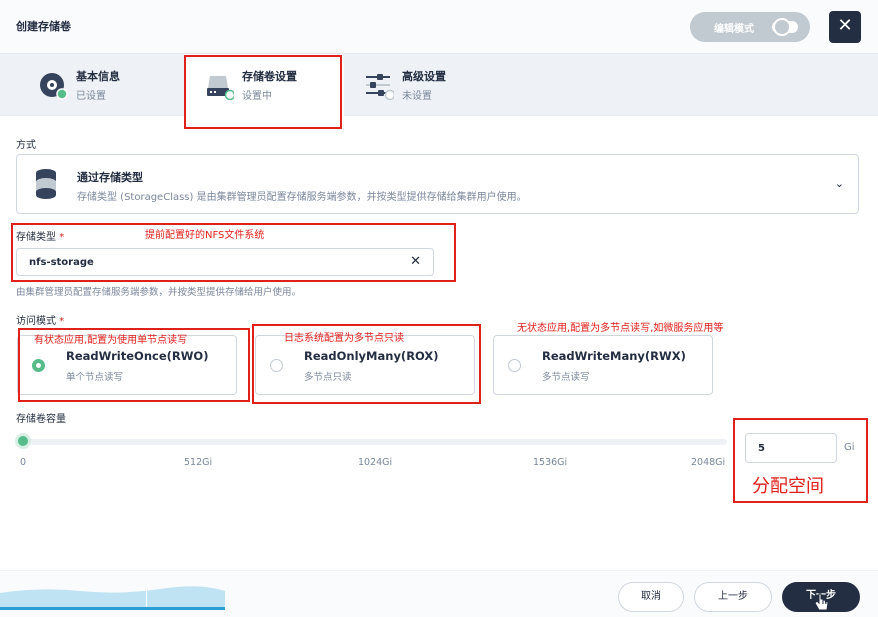 The image size is (878, 617). What do you see at coordinates (112, 597) in the screenshot?
I see `thumbnail-preview-icon` at bounding box center [112, 597].